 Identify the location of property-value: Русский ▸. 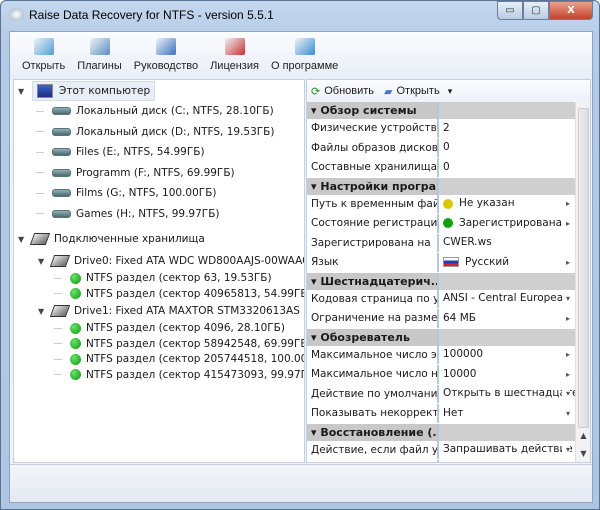
(507, 262).